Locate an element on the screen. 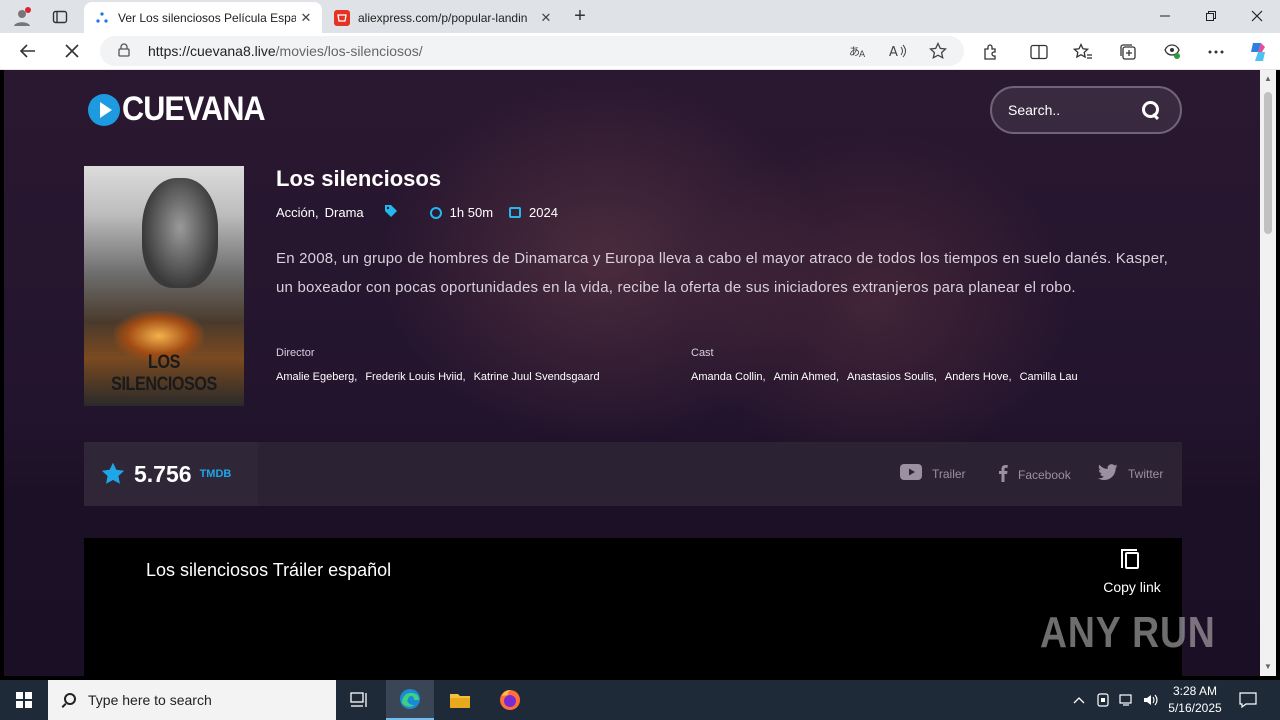 The image size is (1280, 720). system-clock: 3:28 AM 5/16/2025 is located at coordinates (1195, 700).